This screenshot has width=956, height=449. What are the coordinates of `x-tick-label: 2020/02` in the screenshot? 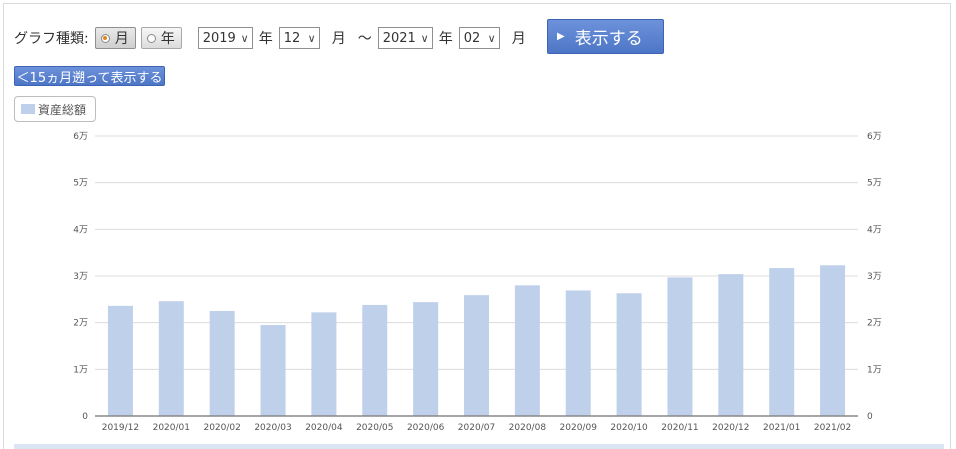 It's located at (221, 428).